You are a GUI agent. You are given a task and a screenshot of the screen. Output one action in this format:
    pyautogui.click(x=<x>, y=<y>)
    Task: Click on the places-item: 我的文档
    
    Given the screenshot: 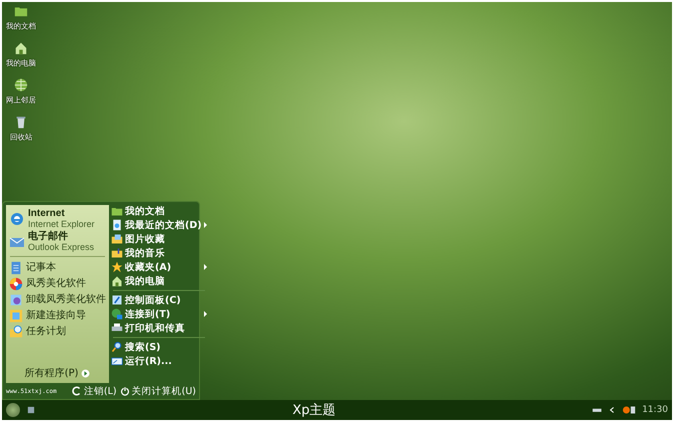 What is the action you would take?
    pyautogui.click(x=159, y=211)
    